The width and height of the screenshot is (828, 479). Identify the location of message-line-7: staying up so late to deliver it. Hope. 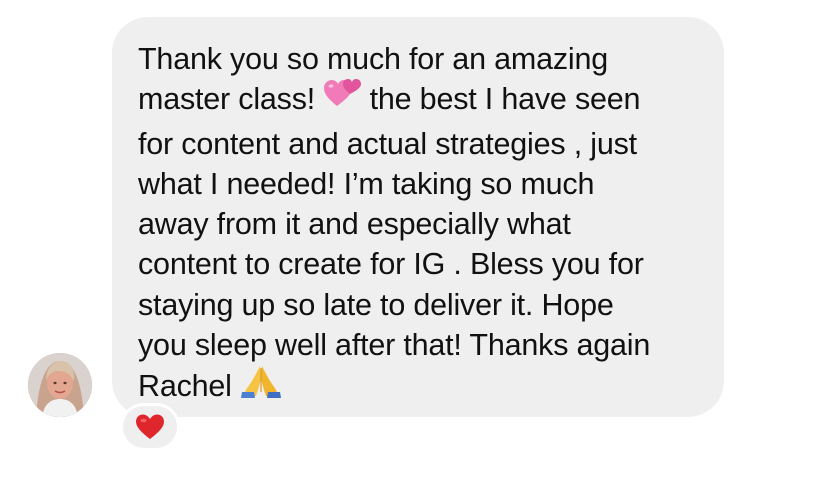
(376, 304).